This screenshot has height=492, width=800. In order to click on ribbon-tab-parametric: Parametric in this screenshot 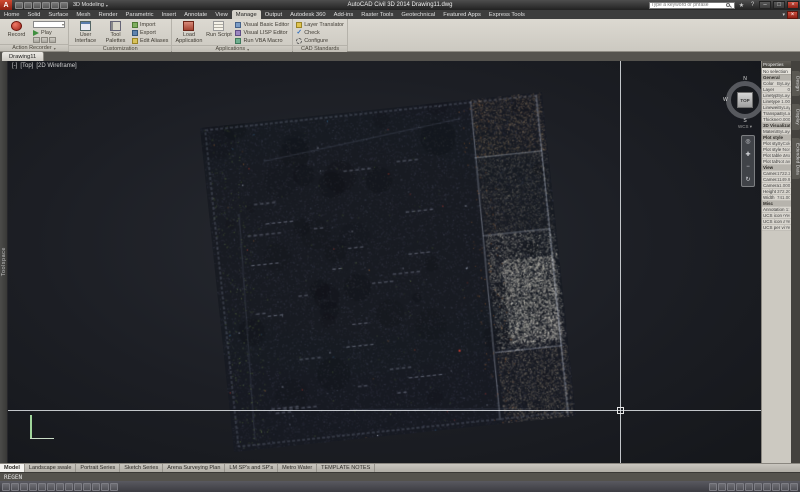, I will do `click(140, 14)`.